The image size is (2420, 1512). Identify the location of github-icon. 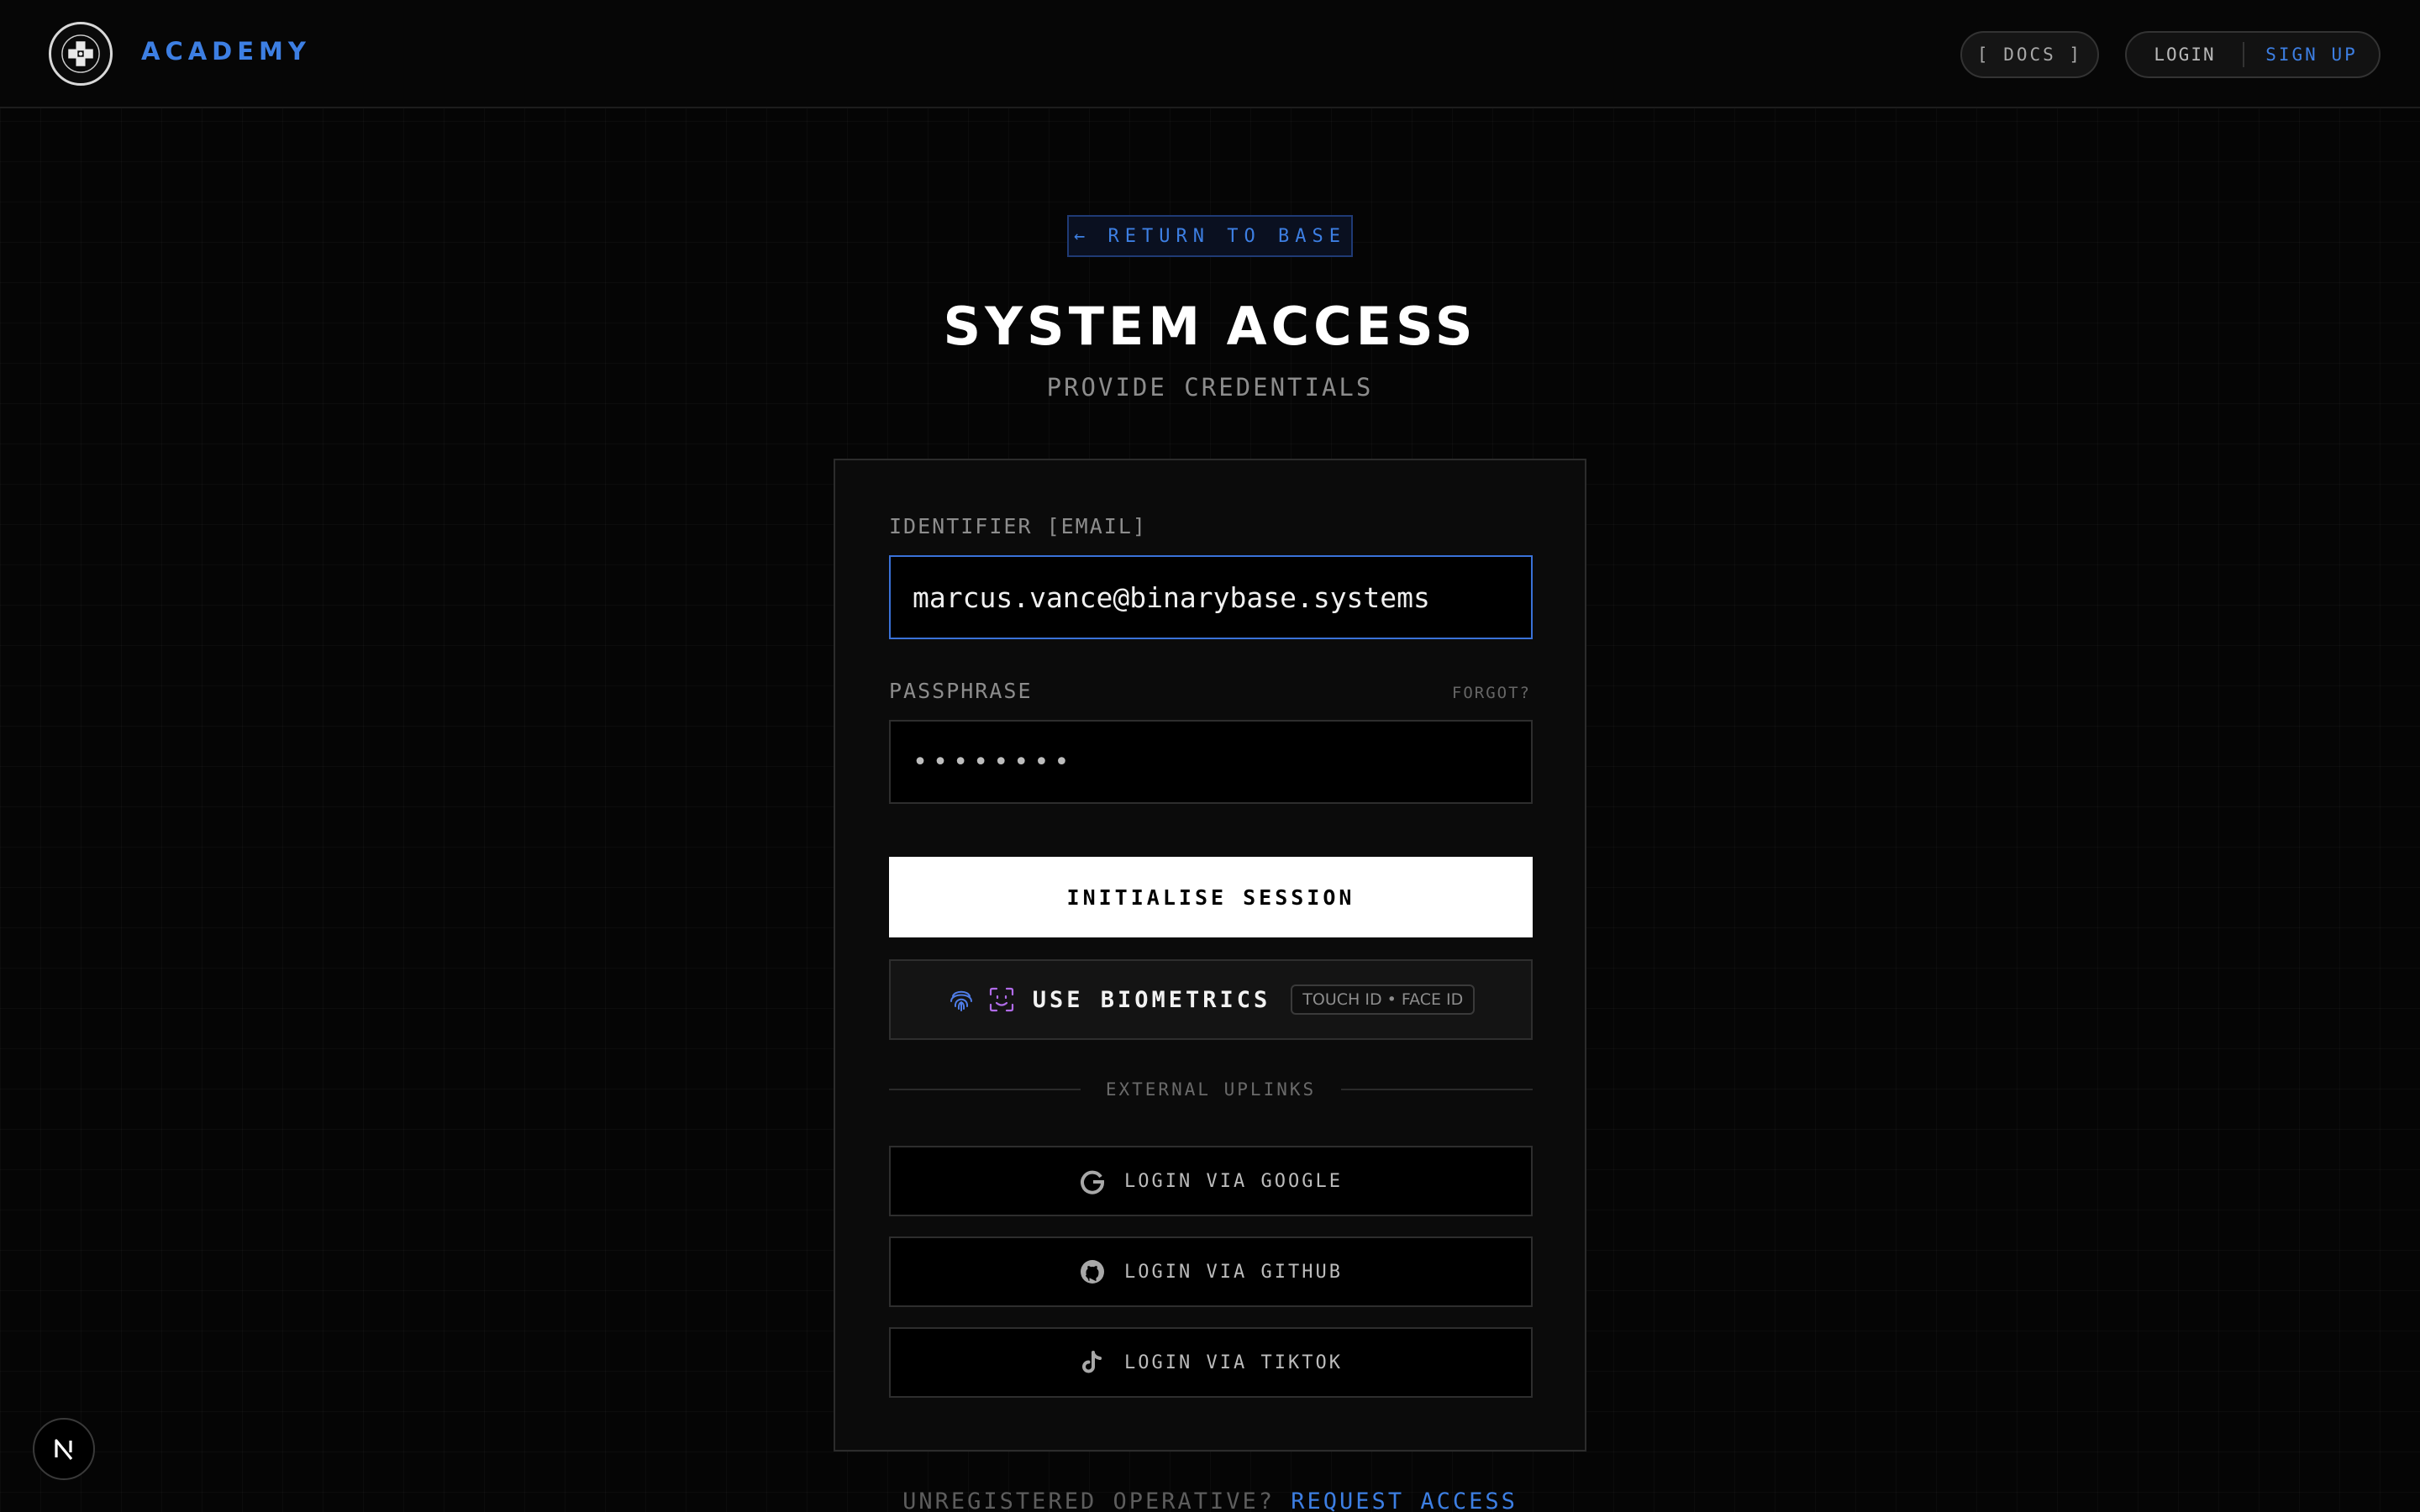
(1092, 1271).